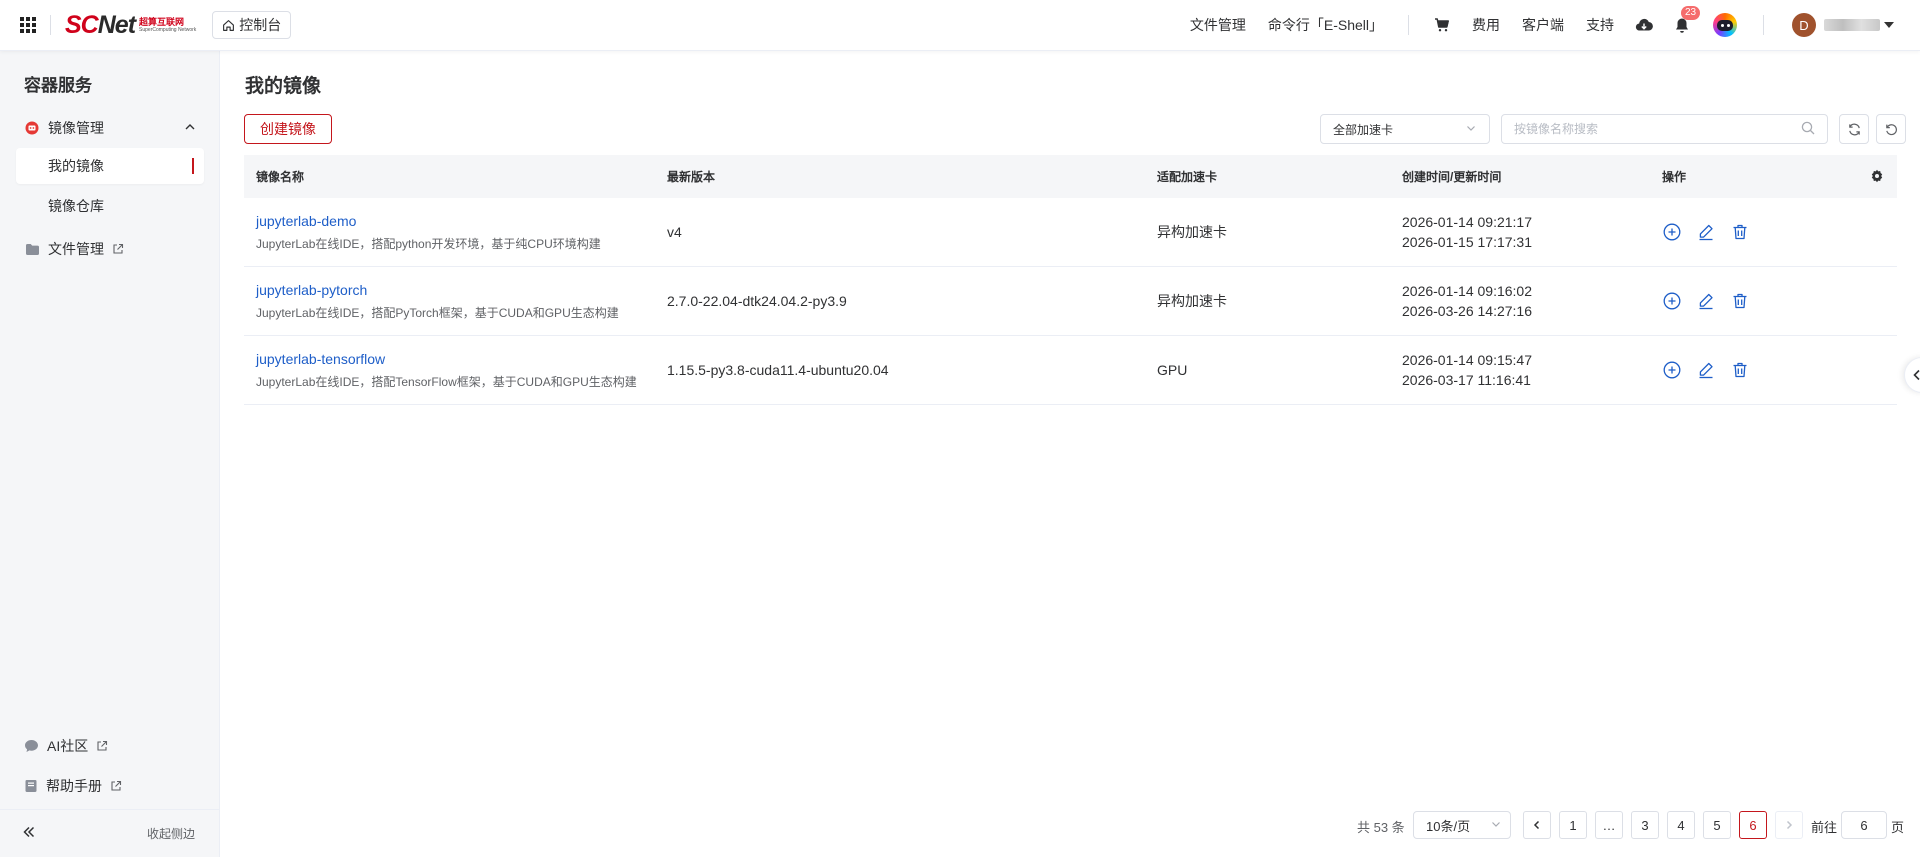 This screenshot has height=857, width=1920. What do you see at coordinates (1442, 25) in the screenshot?
I see `cart-icon` at bounding box center [1442, 25].